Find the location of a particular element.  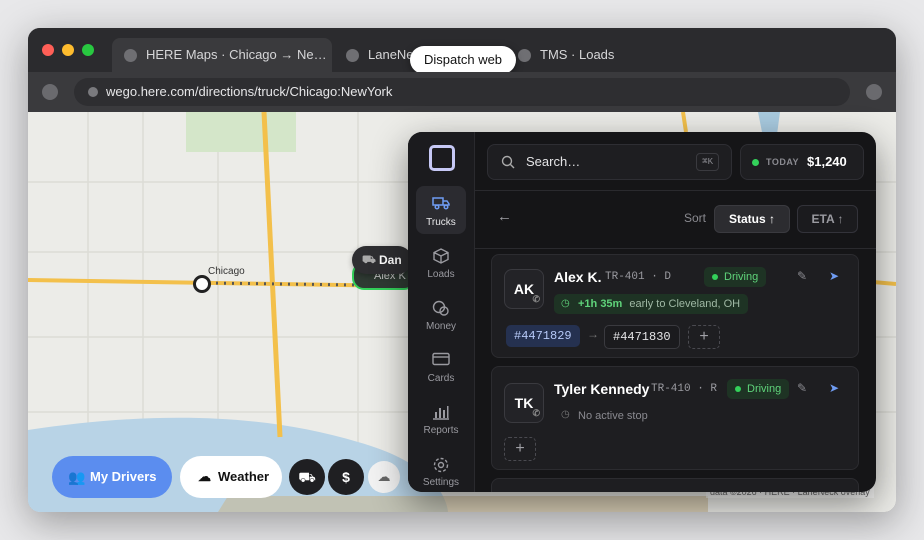

tab-tms-loads: TMS · Loads is located at coordinates (578, 55).